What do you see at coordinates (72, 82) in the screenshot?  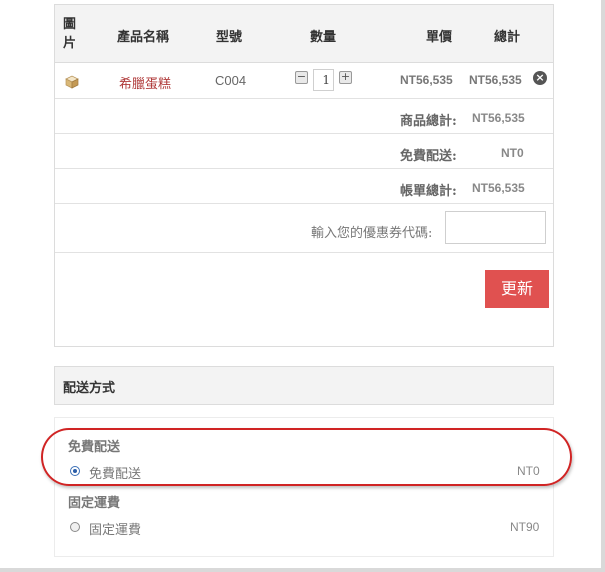 I see `cake-icon` at bounding box center [72, 82].